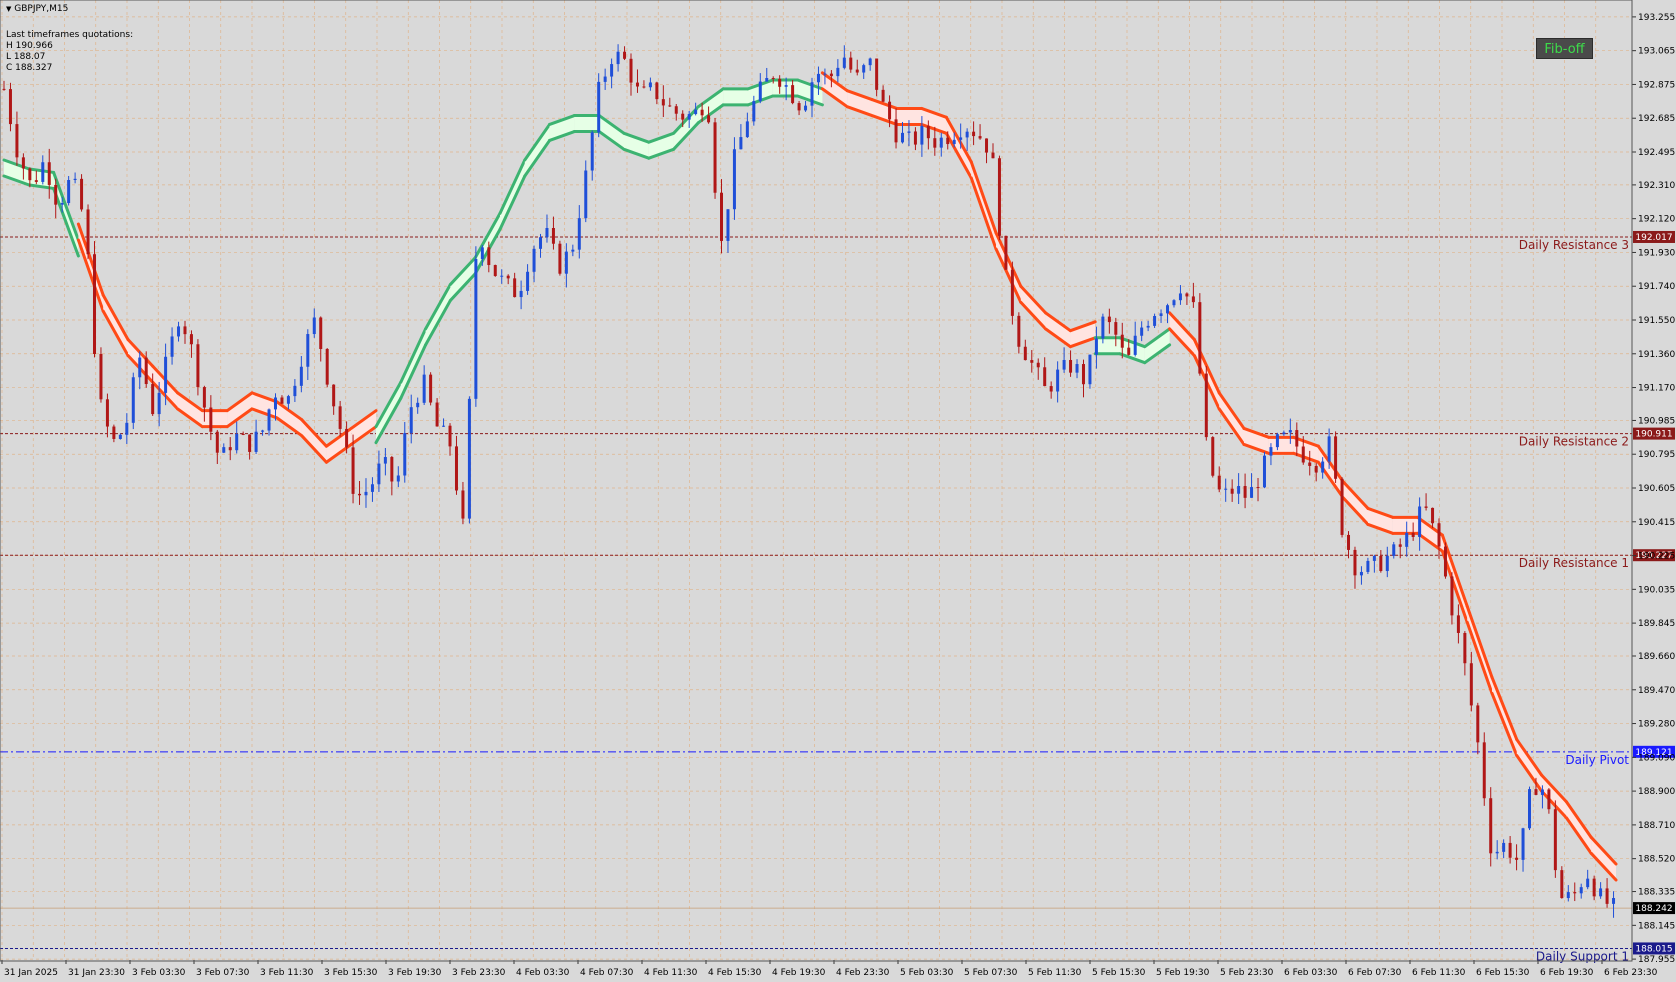 The width and height of the screenshot is (1676, 982). I want to click on price-tick-label: 187.955, so click(1656, 960).